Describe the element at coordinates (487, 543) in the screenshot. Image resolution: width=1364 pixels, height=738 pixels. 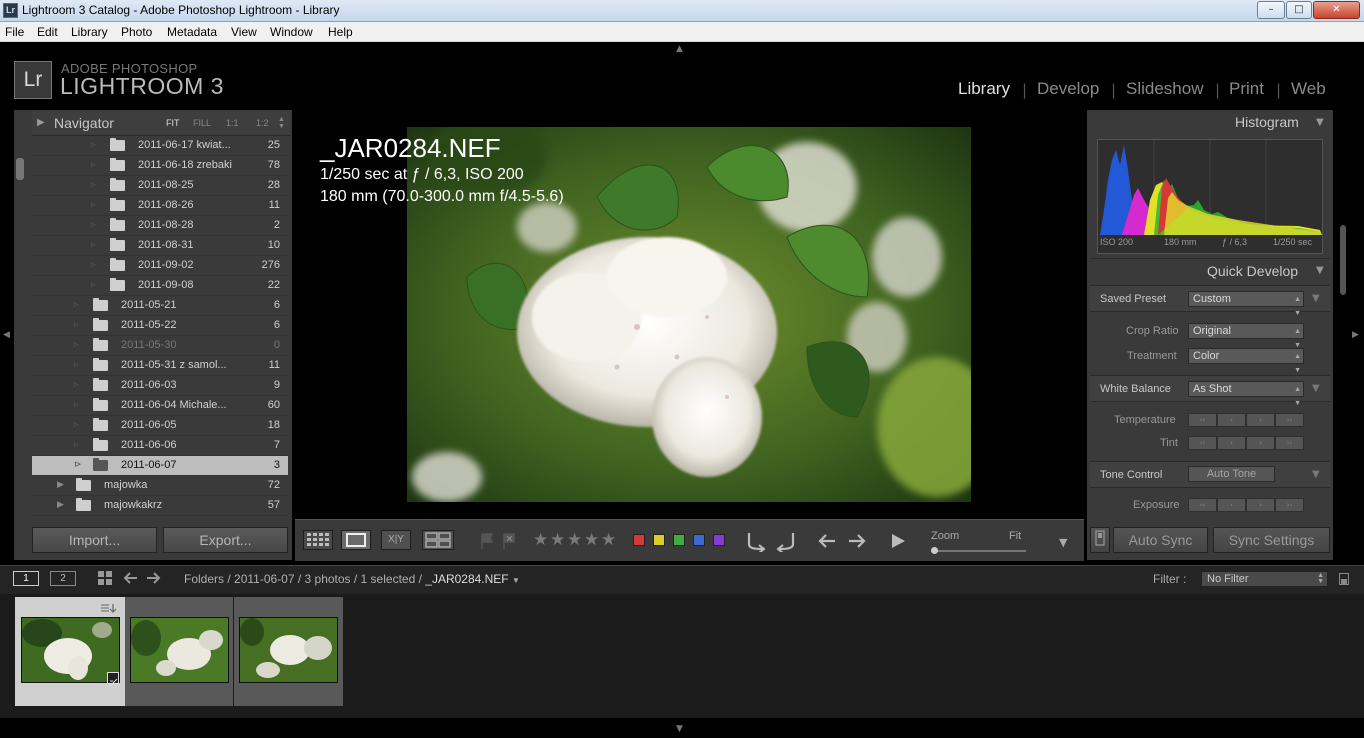
I see `flag-icon` at that location.